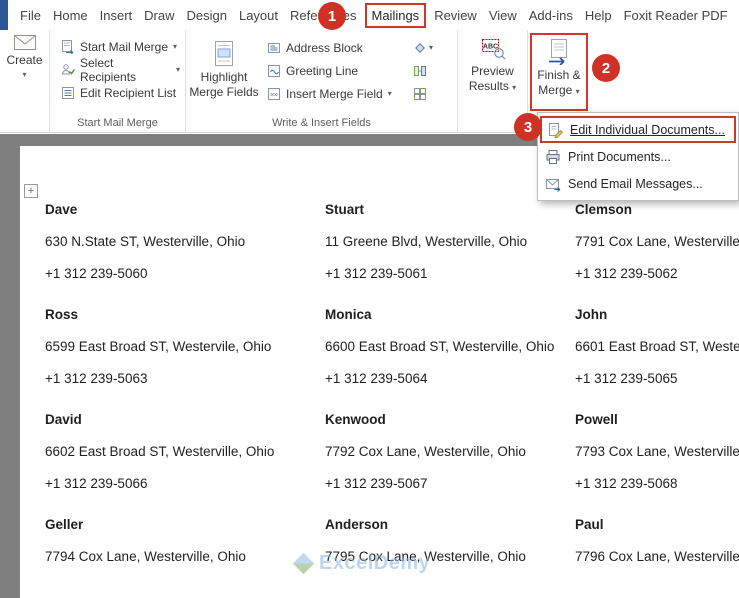 The height and width of the screenshot is (598, 739). What do you see at coordinates (24, 42) in the screenshot?
I see `envelope-icon` at bounding box center [24, 42].